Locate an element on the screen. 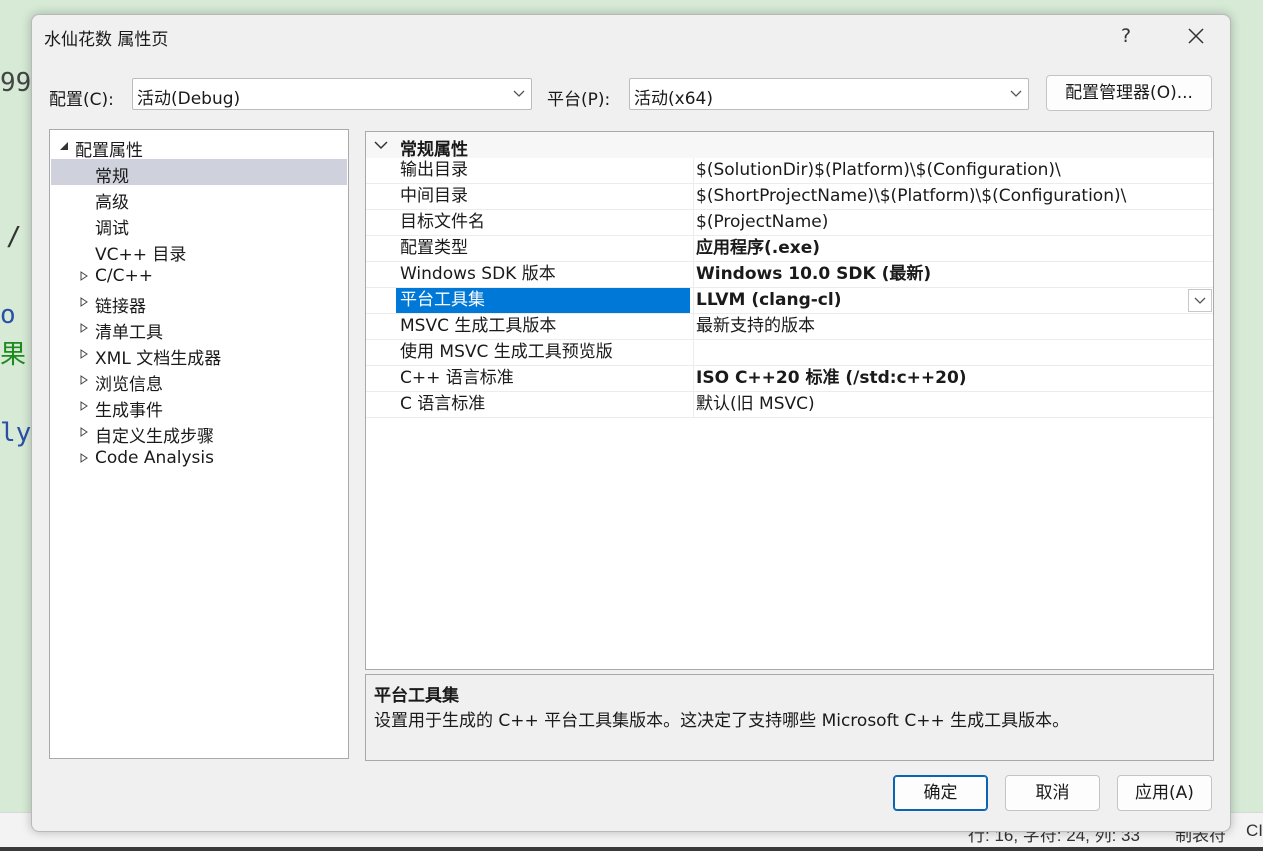  close-icon is located at coordinates (1196, 36).